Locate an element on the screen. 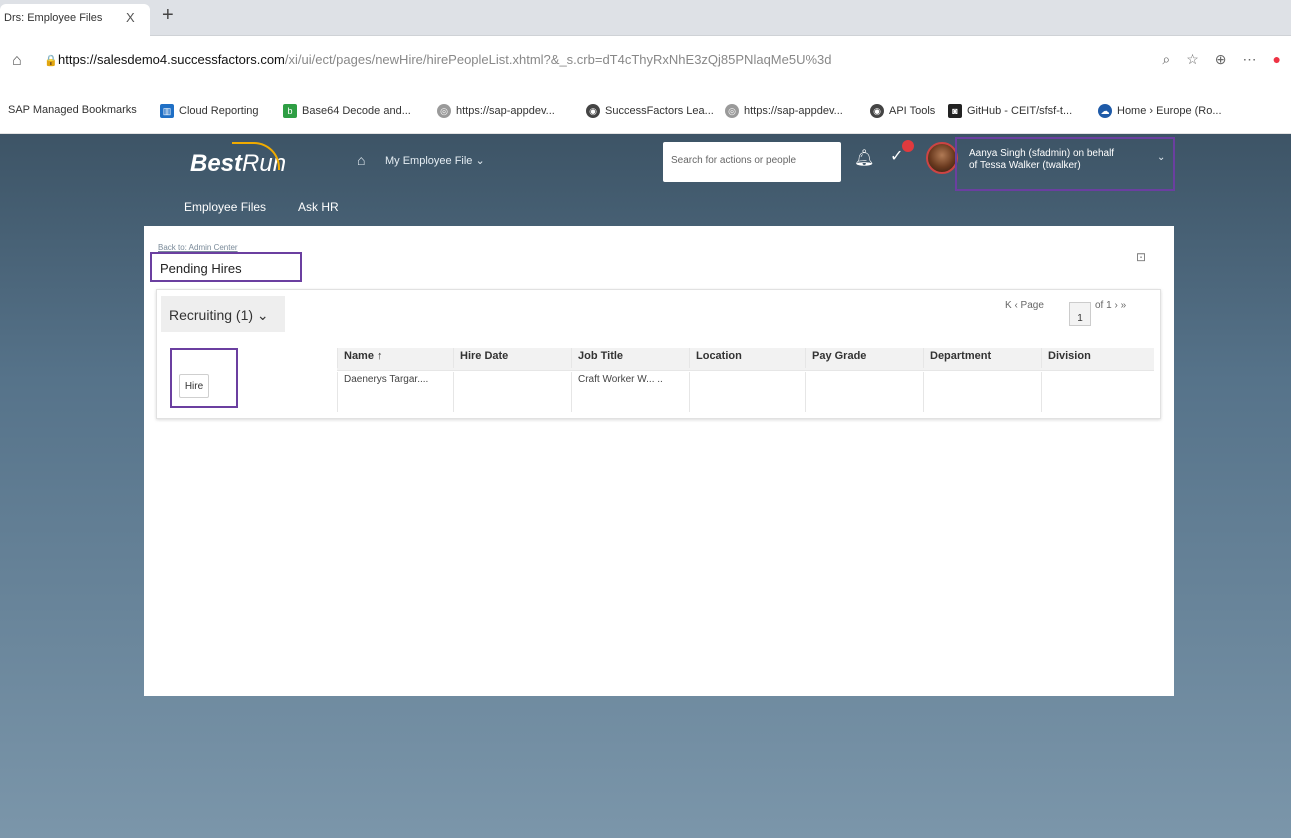 This screenshot has height=838, width=1291. browser-tab: Drs: Employee Files X is located at coordinates (75, 20).